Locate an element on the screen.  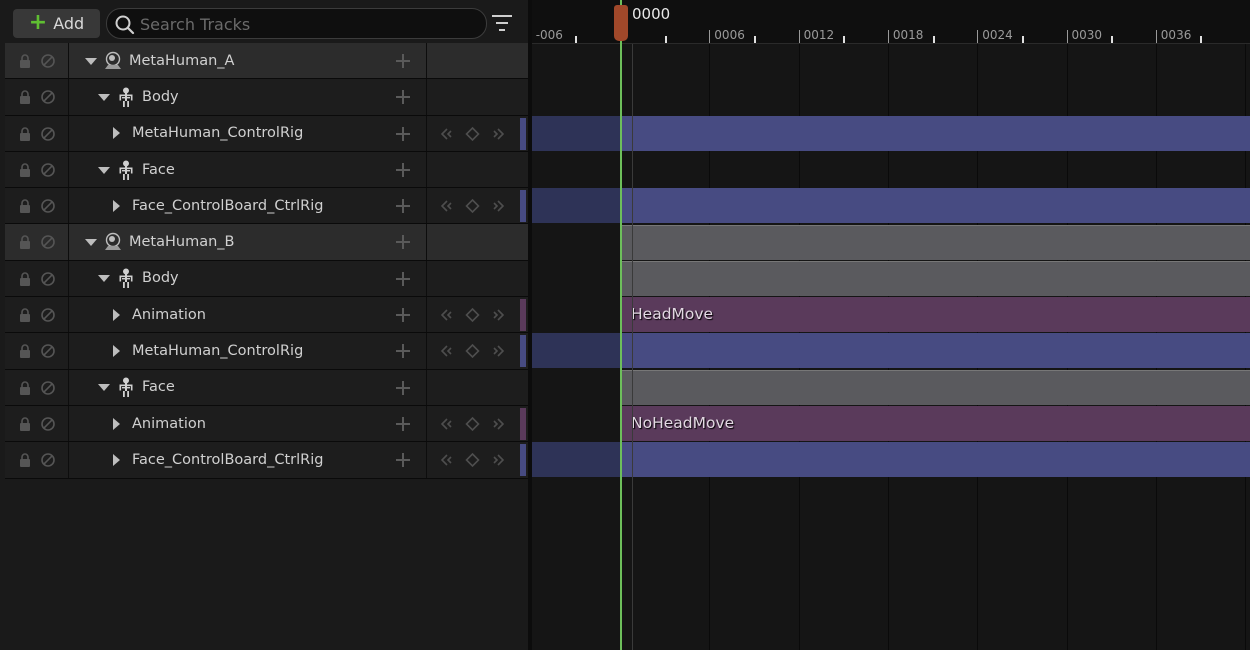
search-tracks-box is located at coordinates (296, 23).